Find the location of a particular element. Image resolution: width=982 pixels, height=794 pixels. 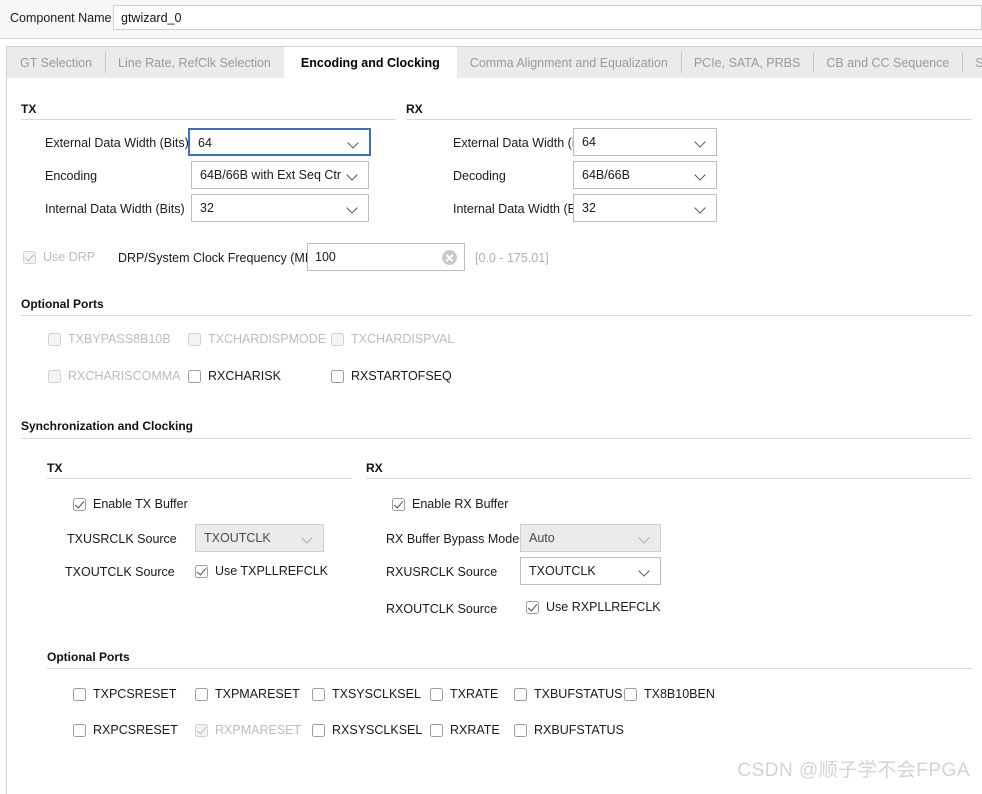

tab-encoding-and-clocking: Encoding and Clocking is located at coordinates (370, 62).